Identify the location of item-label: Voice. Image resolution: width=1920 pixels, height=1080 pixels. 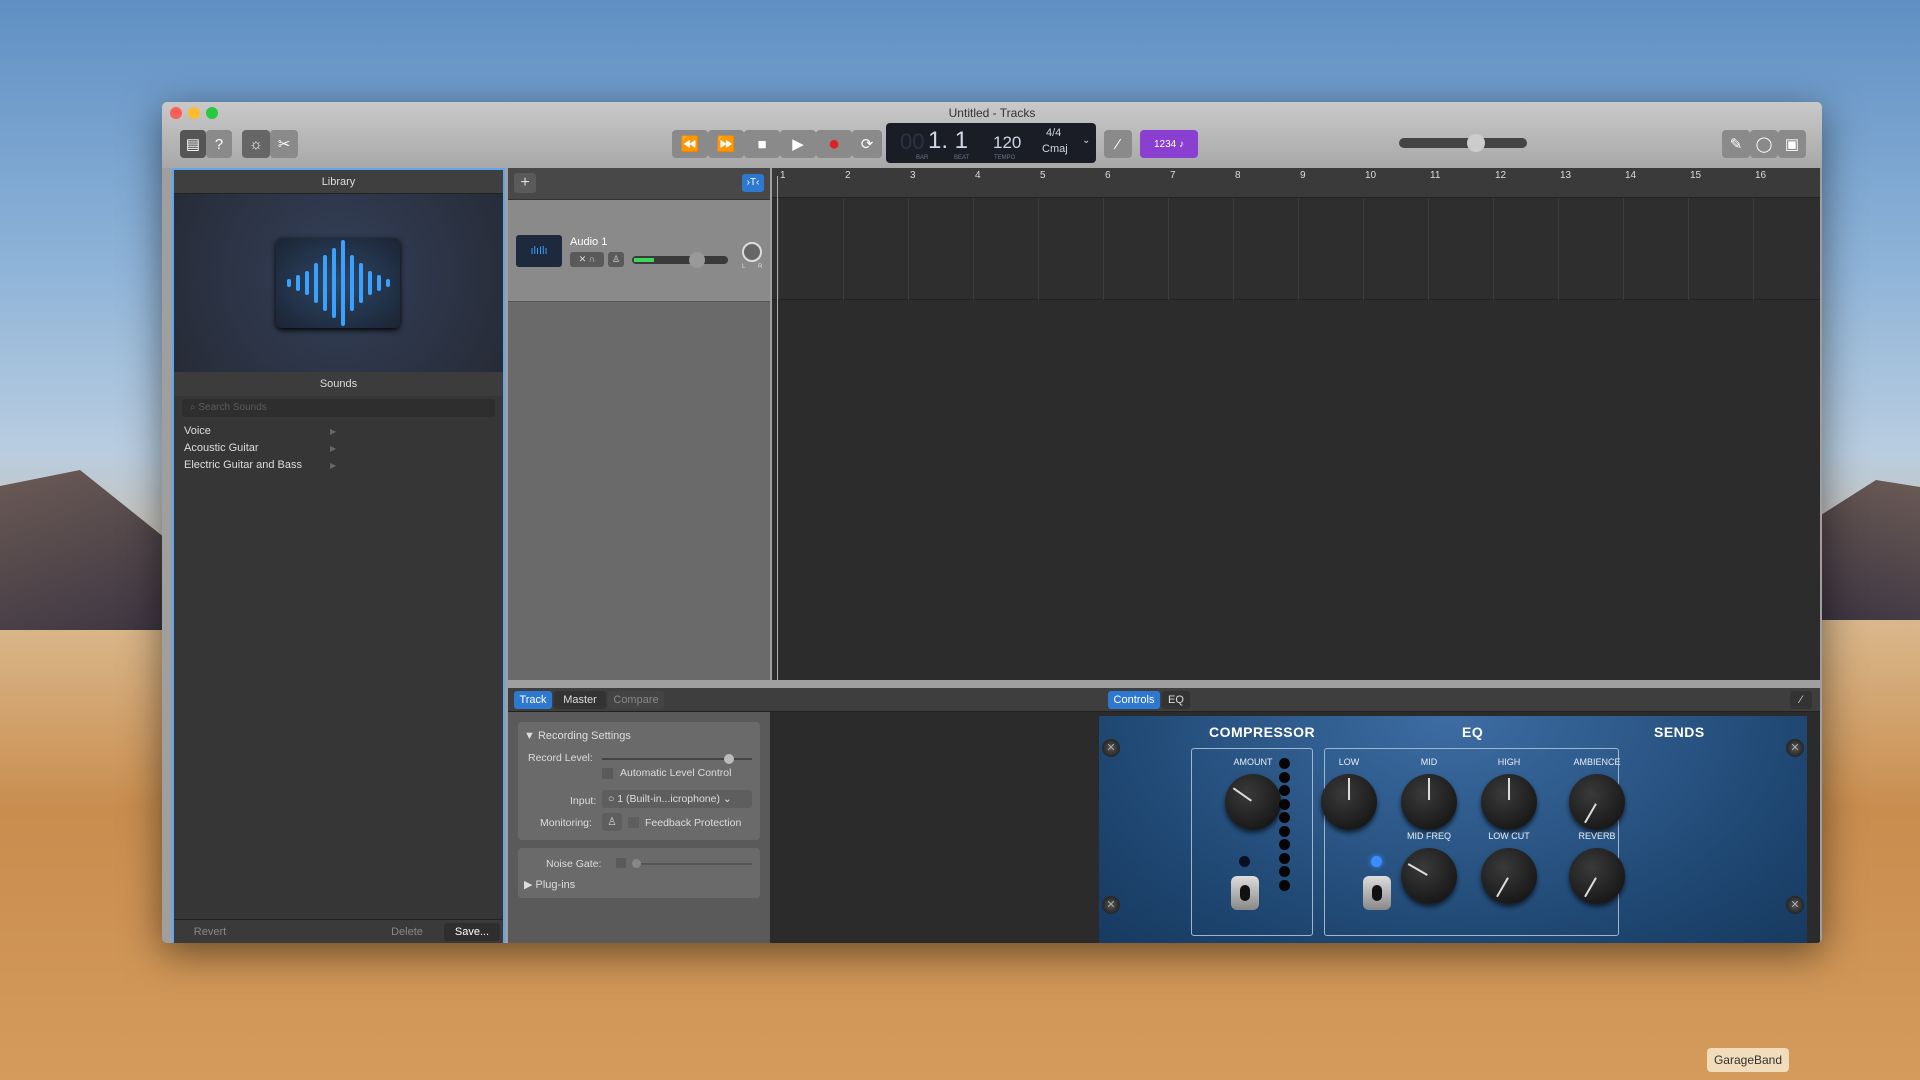
(197, 431).